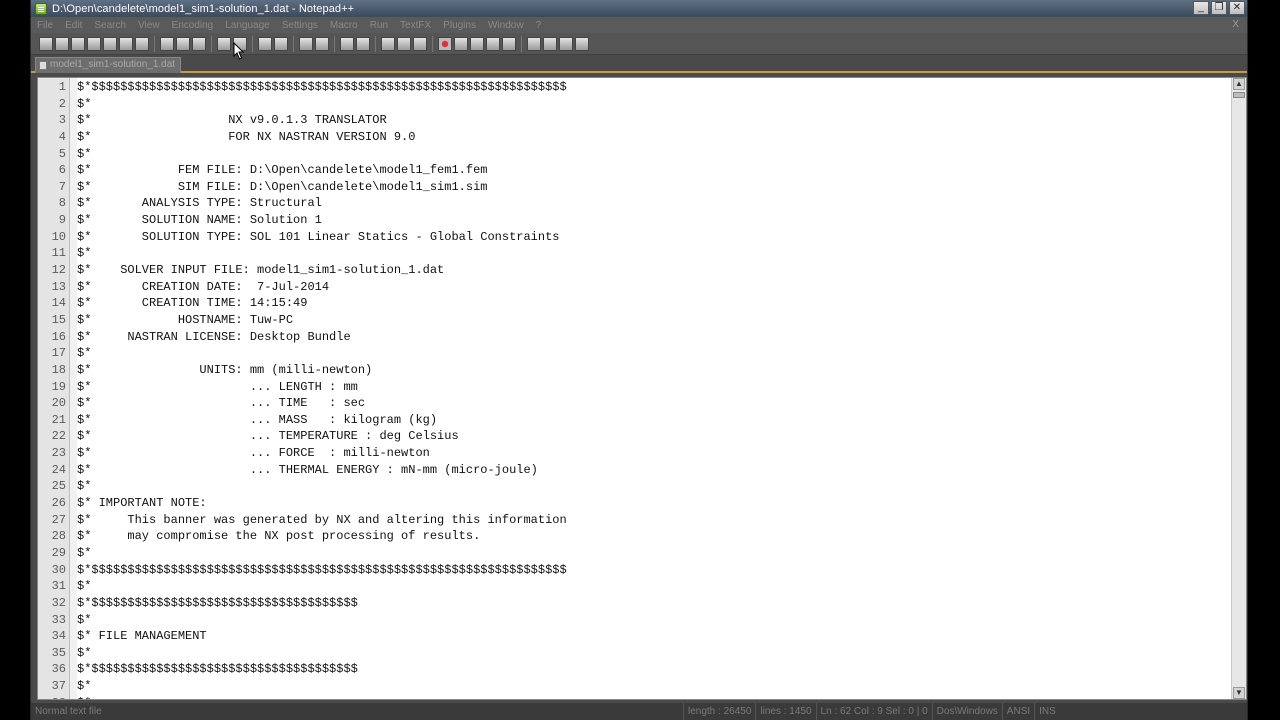  Describe the element at coordinates (506, 25) in the screenshot. I see `menu-window: Window` at that location.